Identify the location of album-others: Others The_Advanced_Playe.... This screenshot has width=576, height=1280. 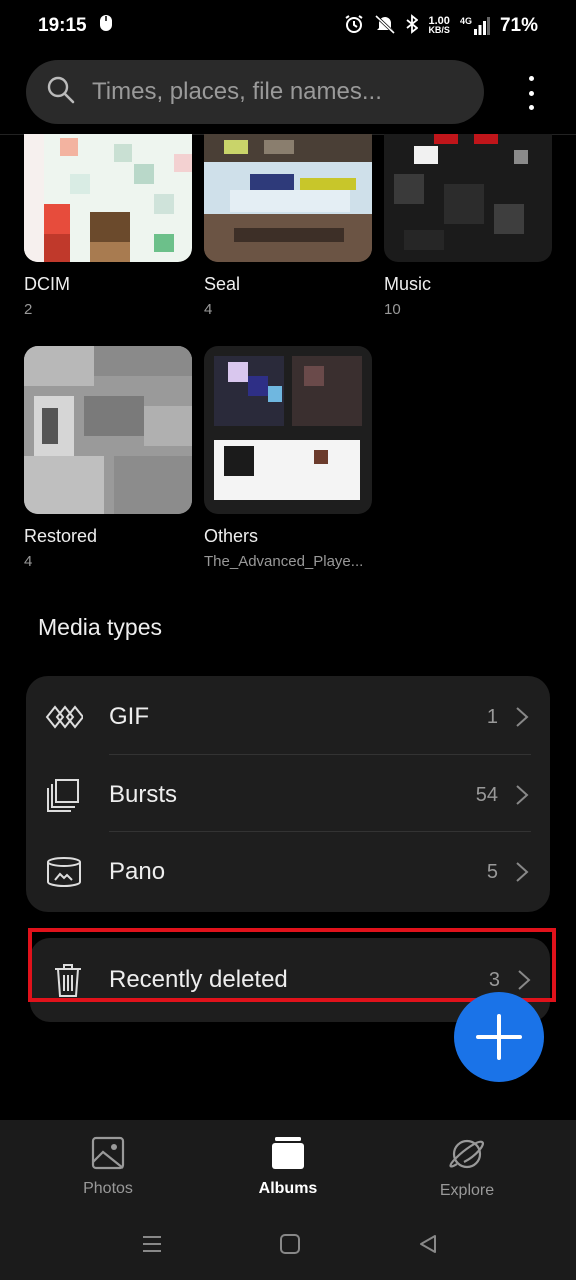
(288, 458).